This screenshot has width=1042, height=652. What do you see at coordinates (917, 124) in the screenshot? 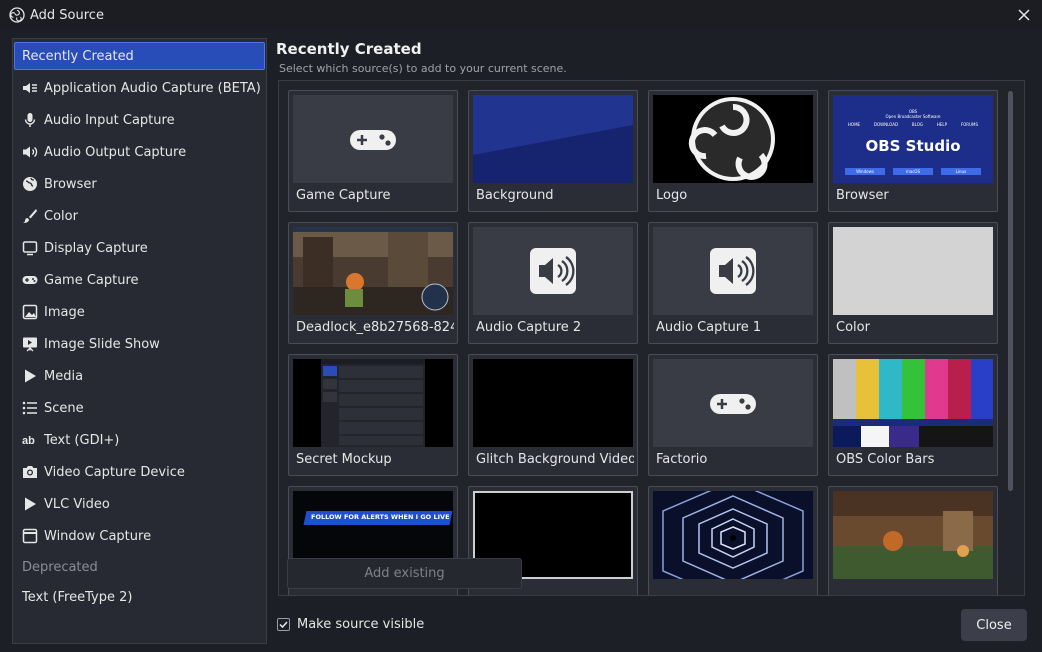
I see `browser-nav-item: BLOG` at bounding box center [917, 124].